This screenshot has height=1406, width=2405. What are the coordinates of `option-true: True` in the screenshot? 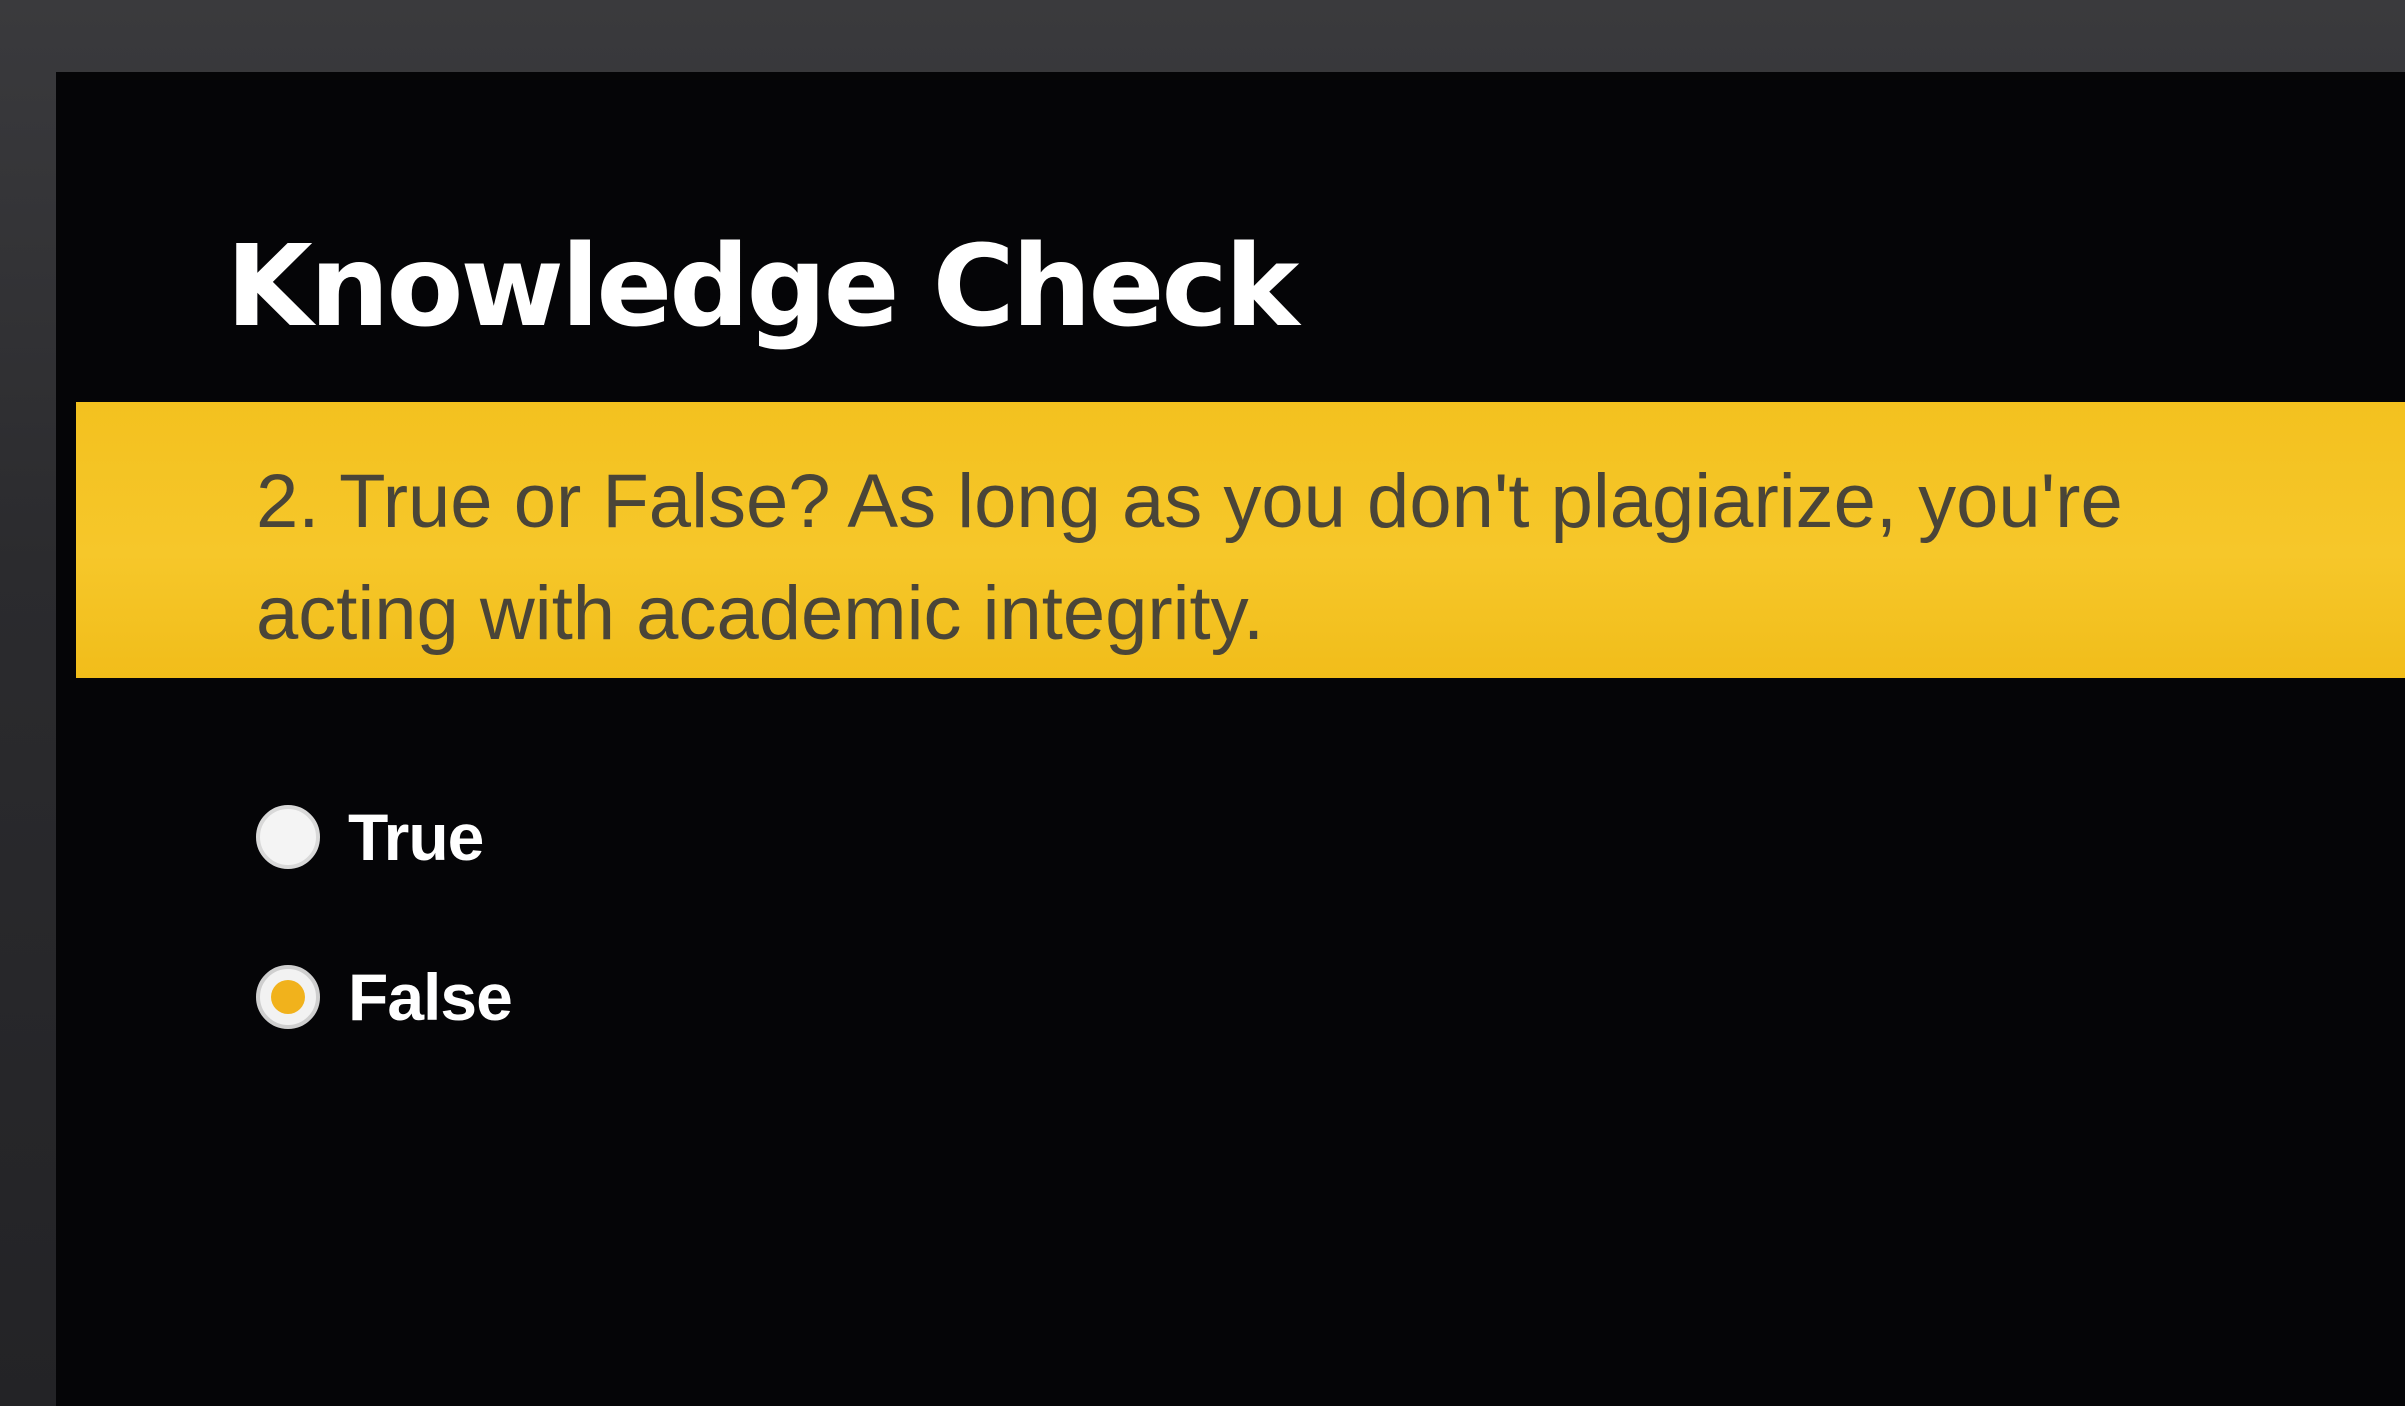 It's located at (384, 837).